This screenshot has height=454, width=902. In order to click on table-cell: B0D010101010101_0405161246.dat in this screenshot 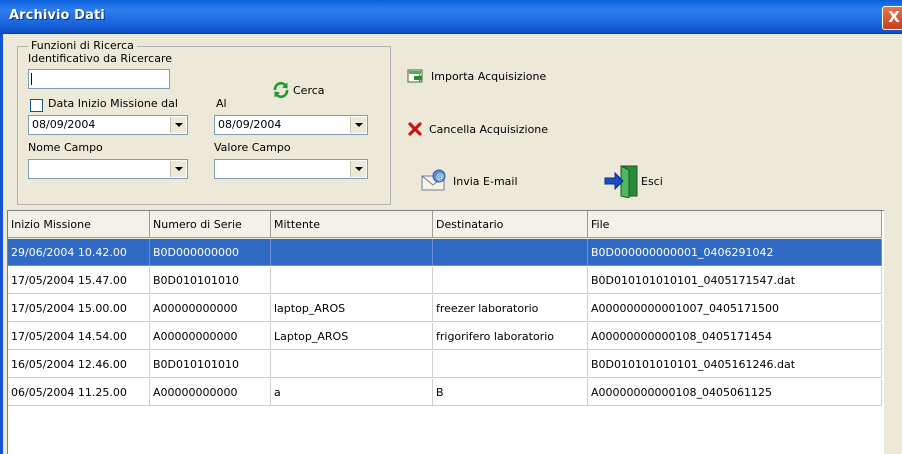, I will do `click(735, 364)`.